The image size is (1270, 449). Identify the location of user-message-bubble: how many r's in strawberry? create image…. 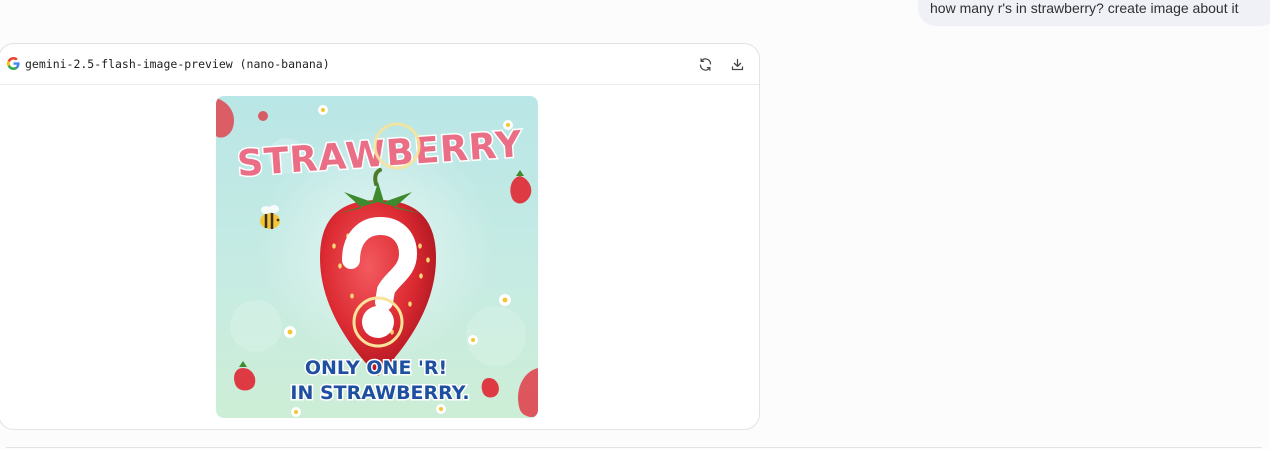
(1094, 13).